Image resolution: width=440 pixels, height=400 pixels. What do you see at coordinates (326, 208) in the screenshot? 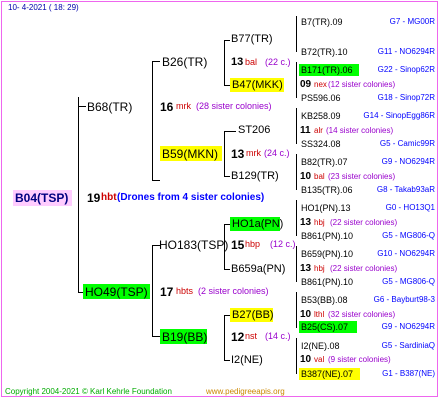
I see `g4-name: HO1(PN).13` at bounding box center [326, 208].